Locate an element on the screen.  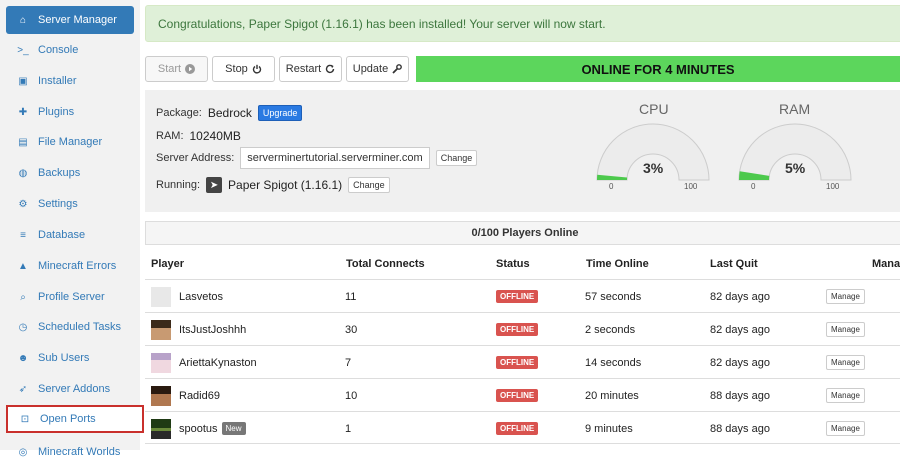
sidebar-item-minecraft-errors: ▲ Minecraft Errors is located at coordinates (70, 266).